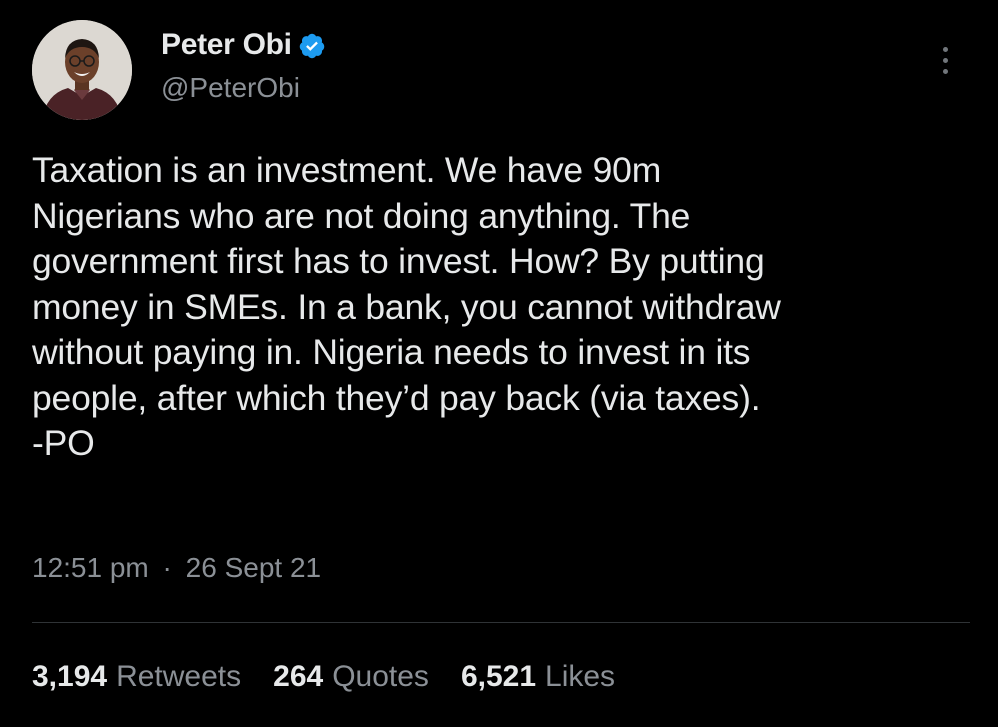  I want to click on tweet-stats: 3,194 Retweets 264 Quotes 6,521 Likes, so click(339, 677).